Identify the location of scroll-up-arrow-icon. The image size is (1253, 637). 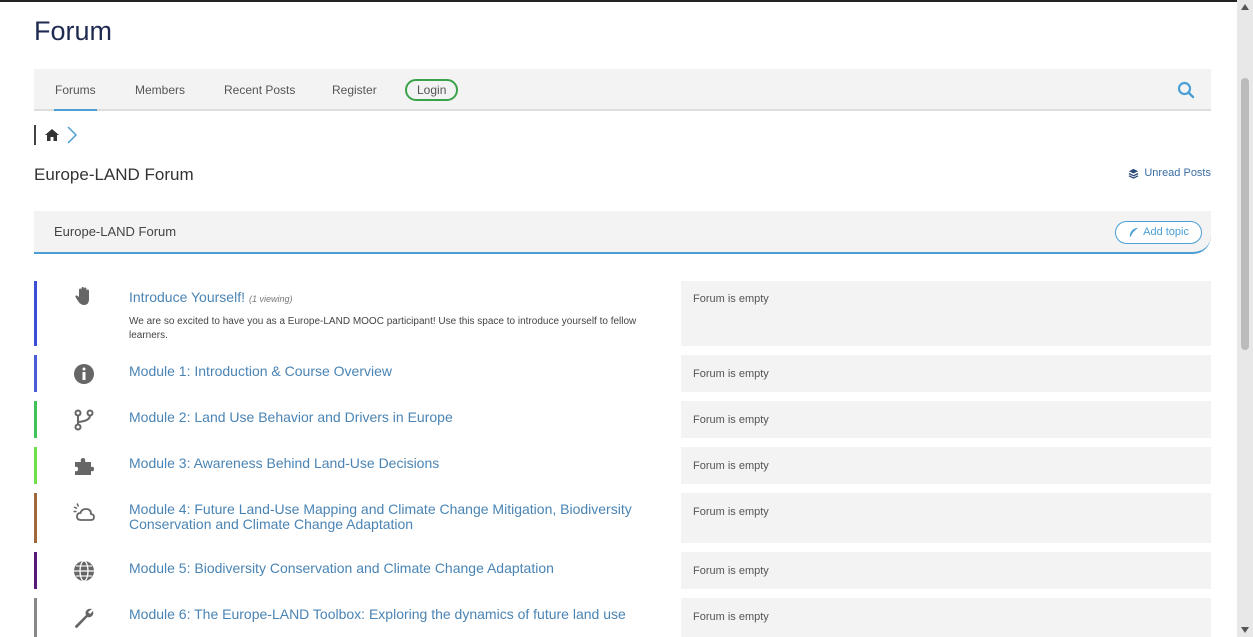
(1245, 7).